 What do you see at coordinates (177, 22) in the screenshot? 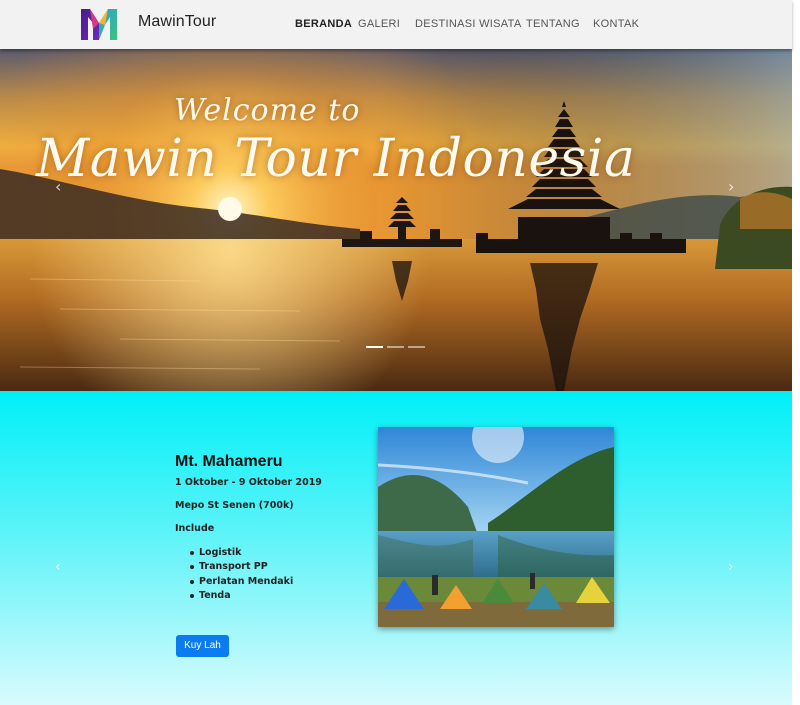
I see `brand-name: MawinTour` at bounding box center [177, 22].